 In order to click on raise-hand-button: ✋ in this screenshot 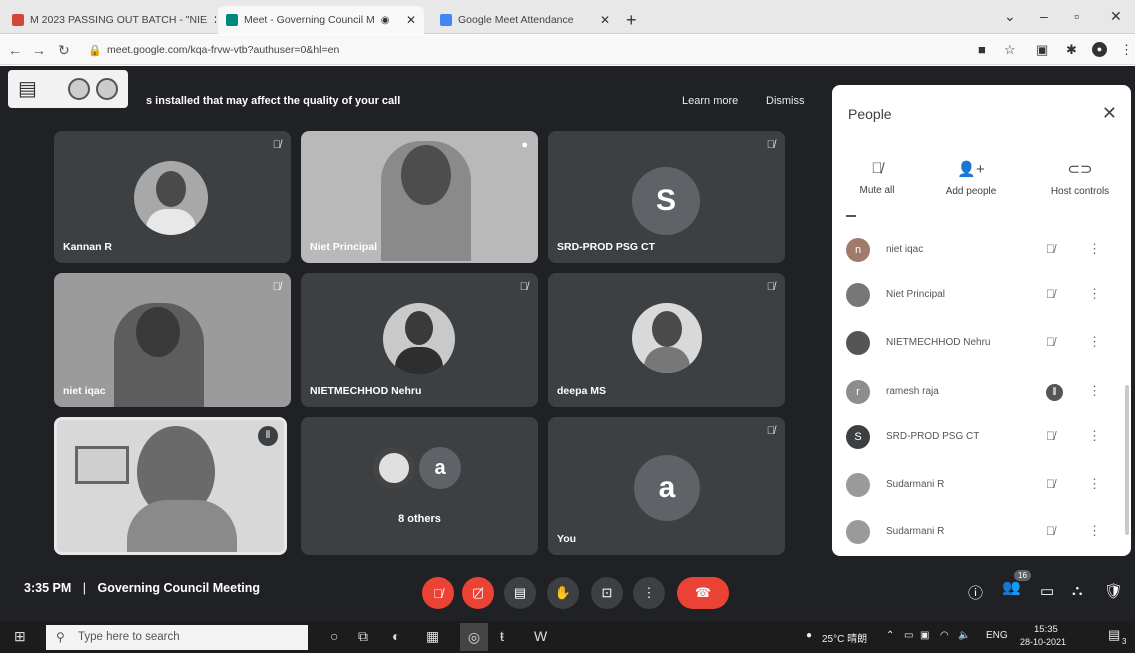, I will do `click(563, 593)`.